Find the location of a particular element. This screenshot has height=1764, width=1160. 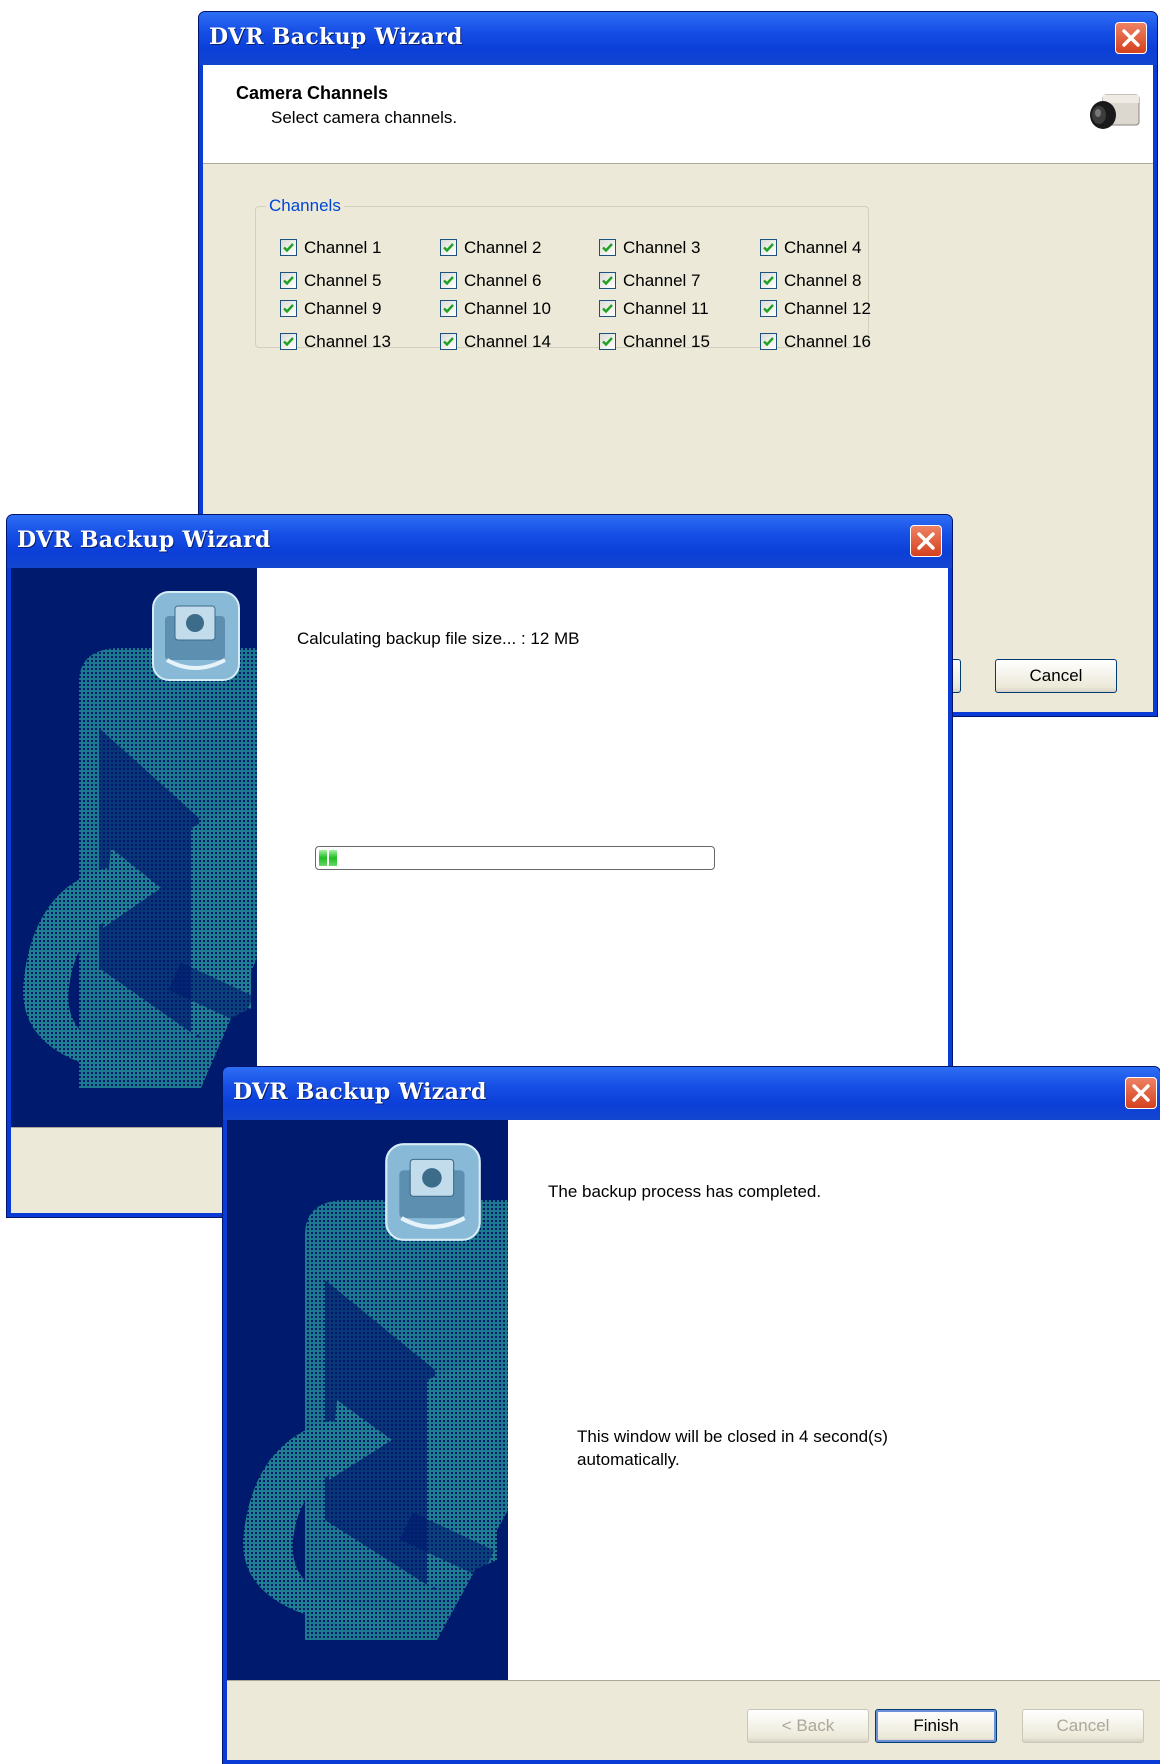

wizard-footer: < Back Finish Cancel is located at coordinates (693, 1720).